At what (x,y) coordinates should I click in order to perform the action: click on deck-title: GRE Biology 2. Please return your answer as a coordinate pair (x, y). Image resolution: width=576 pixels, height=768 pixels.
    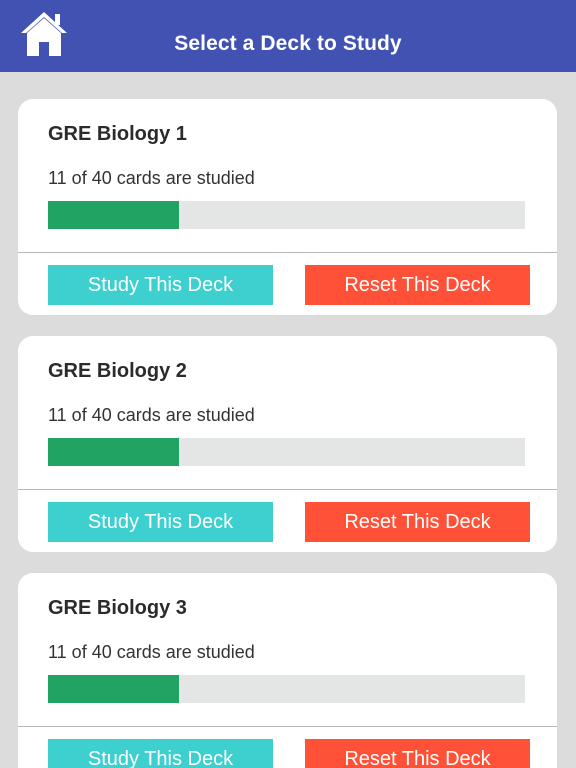
    Looking at the image, I should click on (117, 371).